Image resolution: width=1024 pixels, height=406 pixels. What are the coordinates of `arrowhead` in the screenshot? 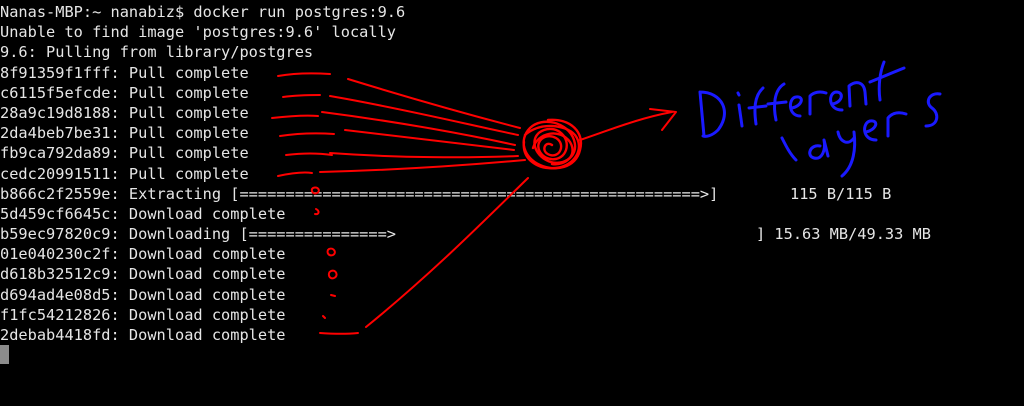 It's located at (663, 119).